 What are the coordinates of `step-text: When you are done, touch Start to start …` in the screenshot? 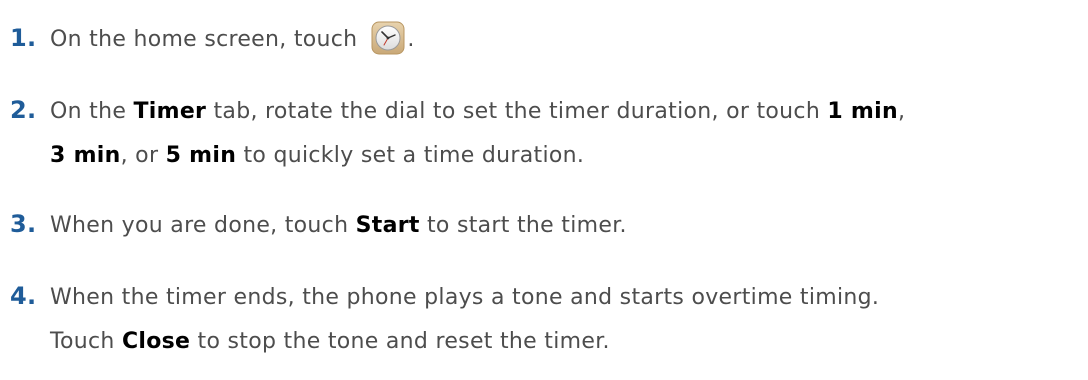 It's located at (568, 226).